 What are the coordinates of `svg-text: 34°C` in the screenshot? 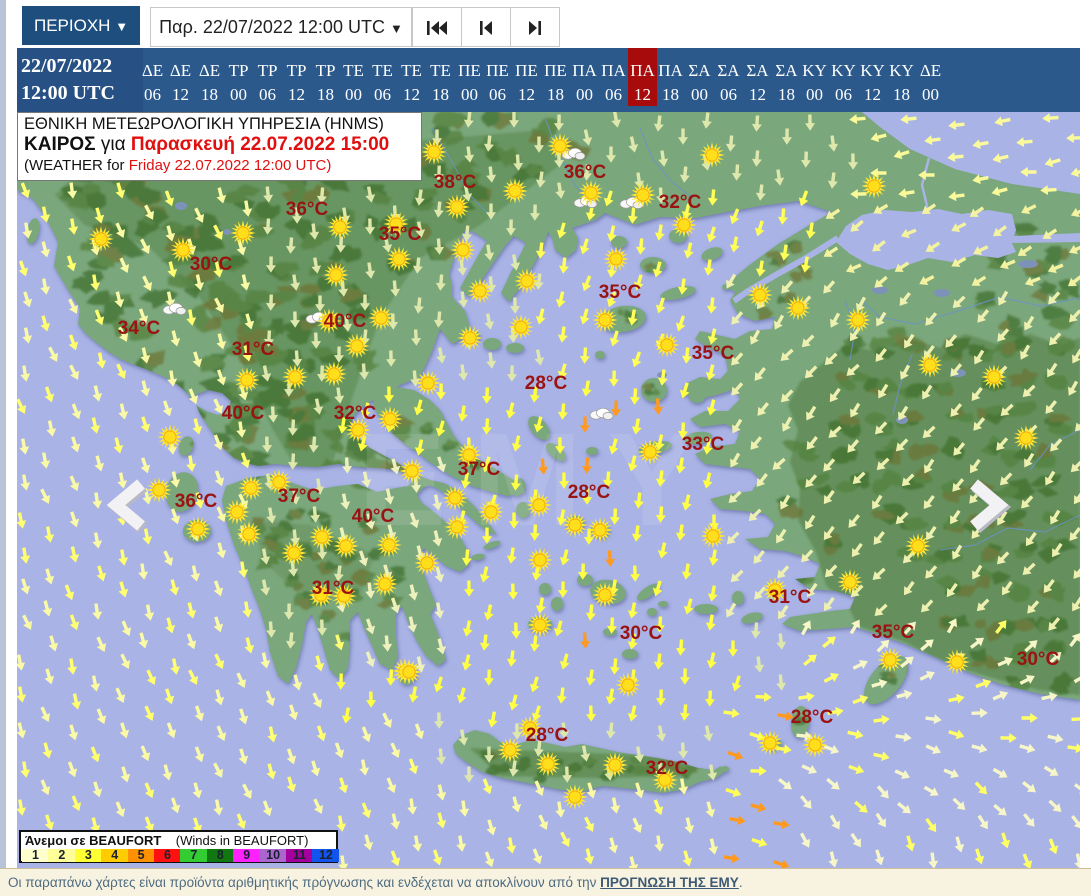 It's located at (139, 328).